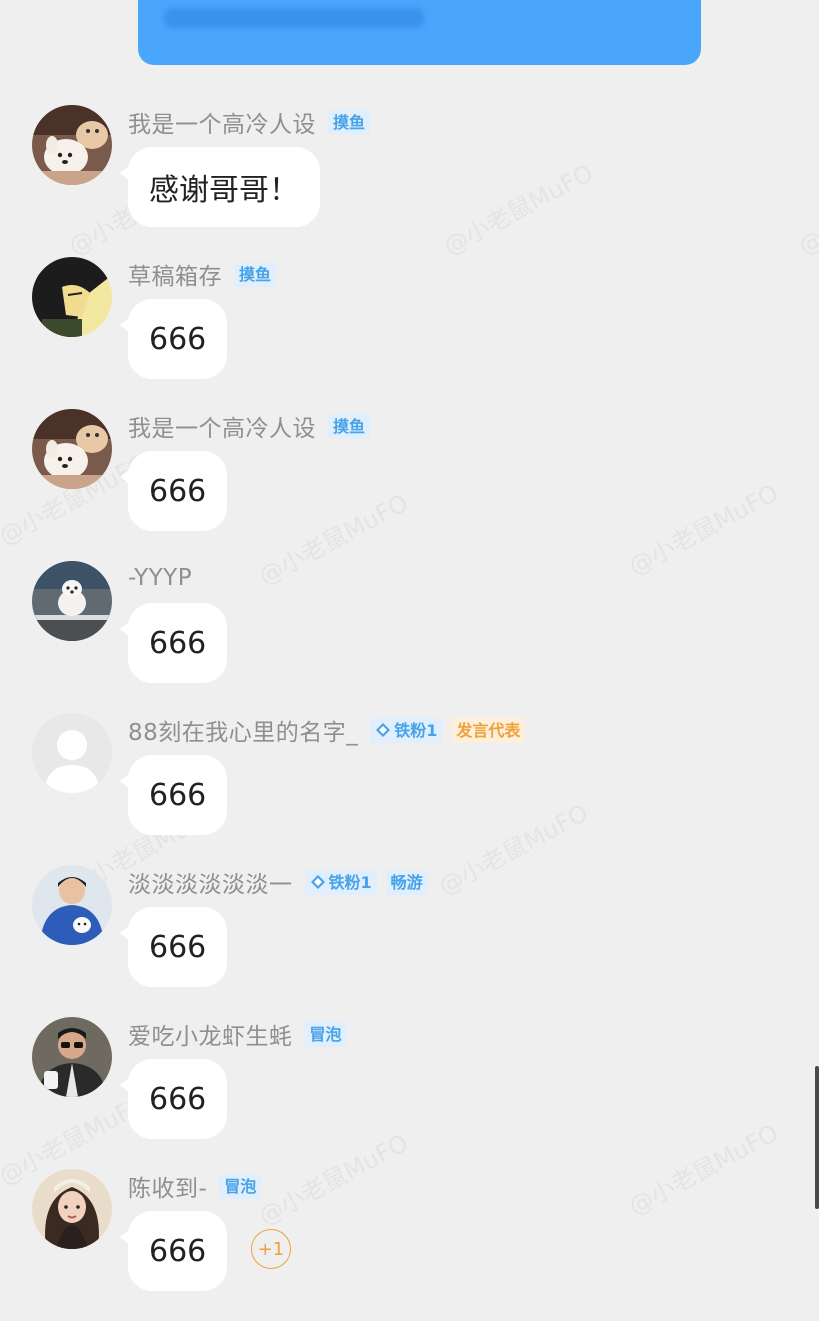 The width and height of the screenshot is (819, 1321). I want to click on sender-info: 88刻在我心里的名字_ 铁粉1 发言代表, so click(331, 730).